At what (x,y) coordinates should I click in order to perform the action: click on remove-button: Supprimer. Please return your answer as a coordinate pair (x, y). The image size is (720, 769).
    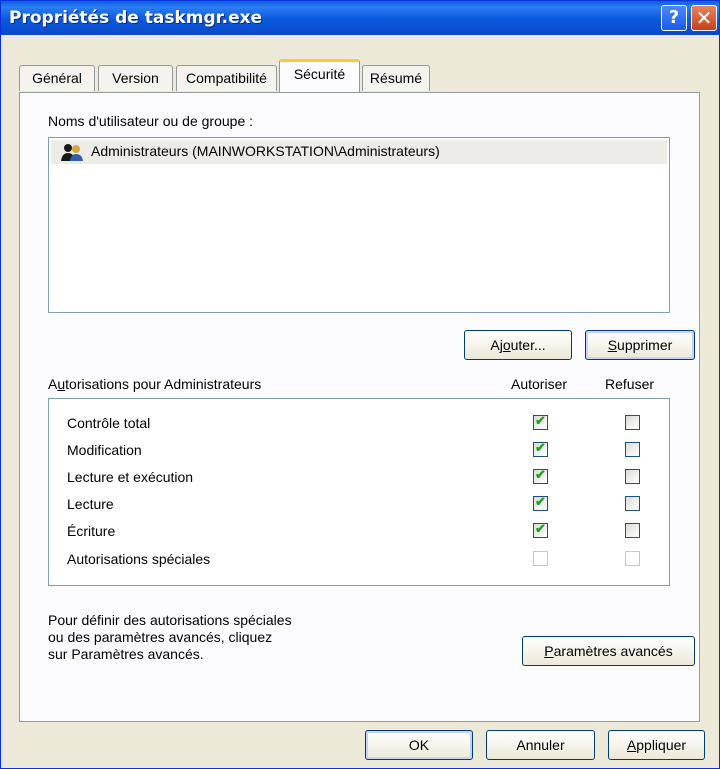
    Looking at the image, I should click on (640, 345).